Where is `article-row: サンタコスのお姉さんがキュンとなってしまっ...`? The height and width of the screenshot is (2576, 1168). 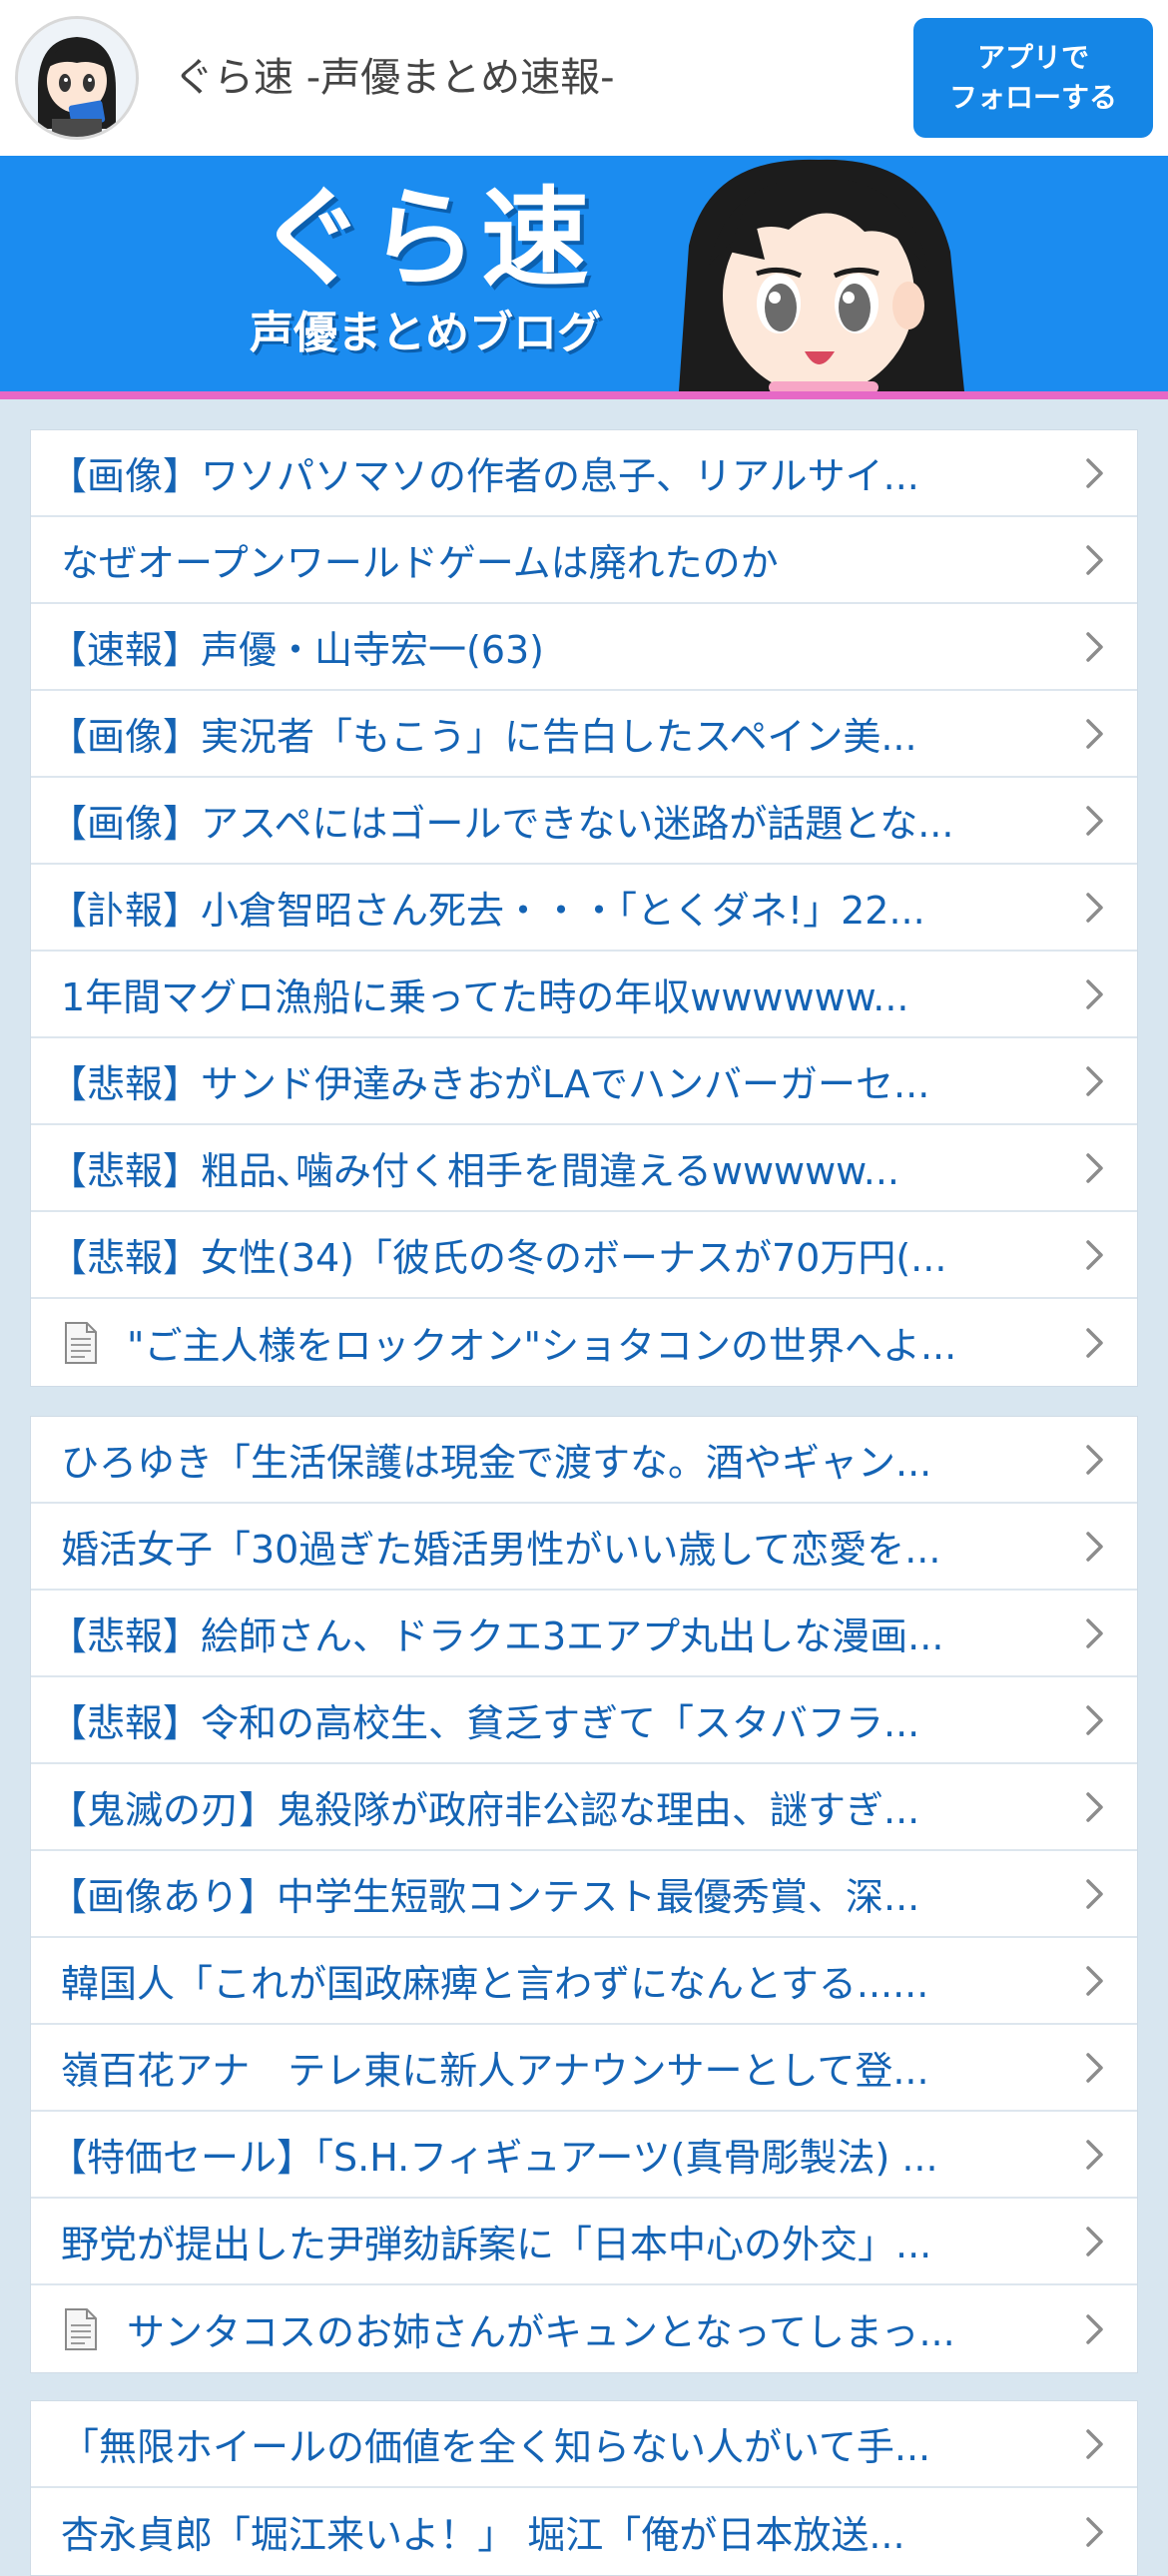 article-row: サンタコスのお姉さんがキュンとなってしまっ... is located at coordinates (584, 2328).